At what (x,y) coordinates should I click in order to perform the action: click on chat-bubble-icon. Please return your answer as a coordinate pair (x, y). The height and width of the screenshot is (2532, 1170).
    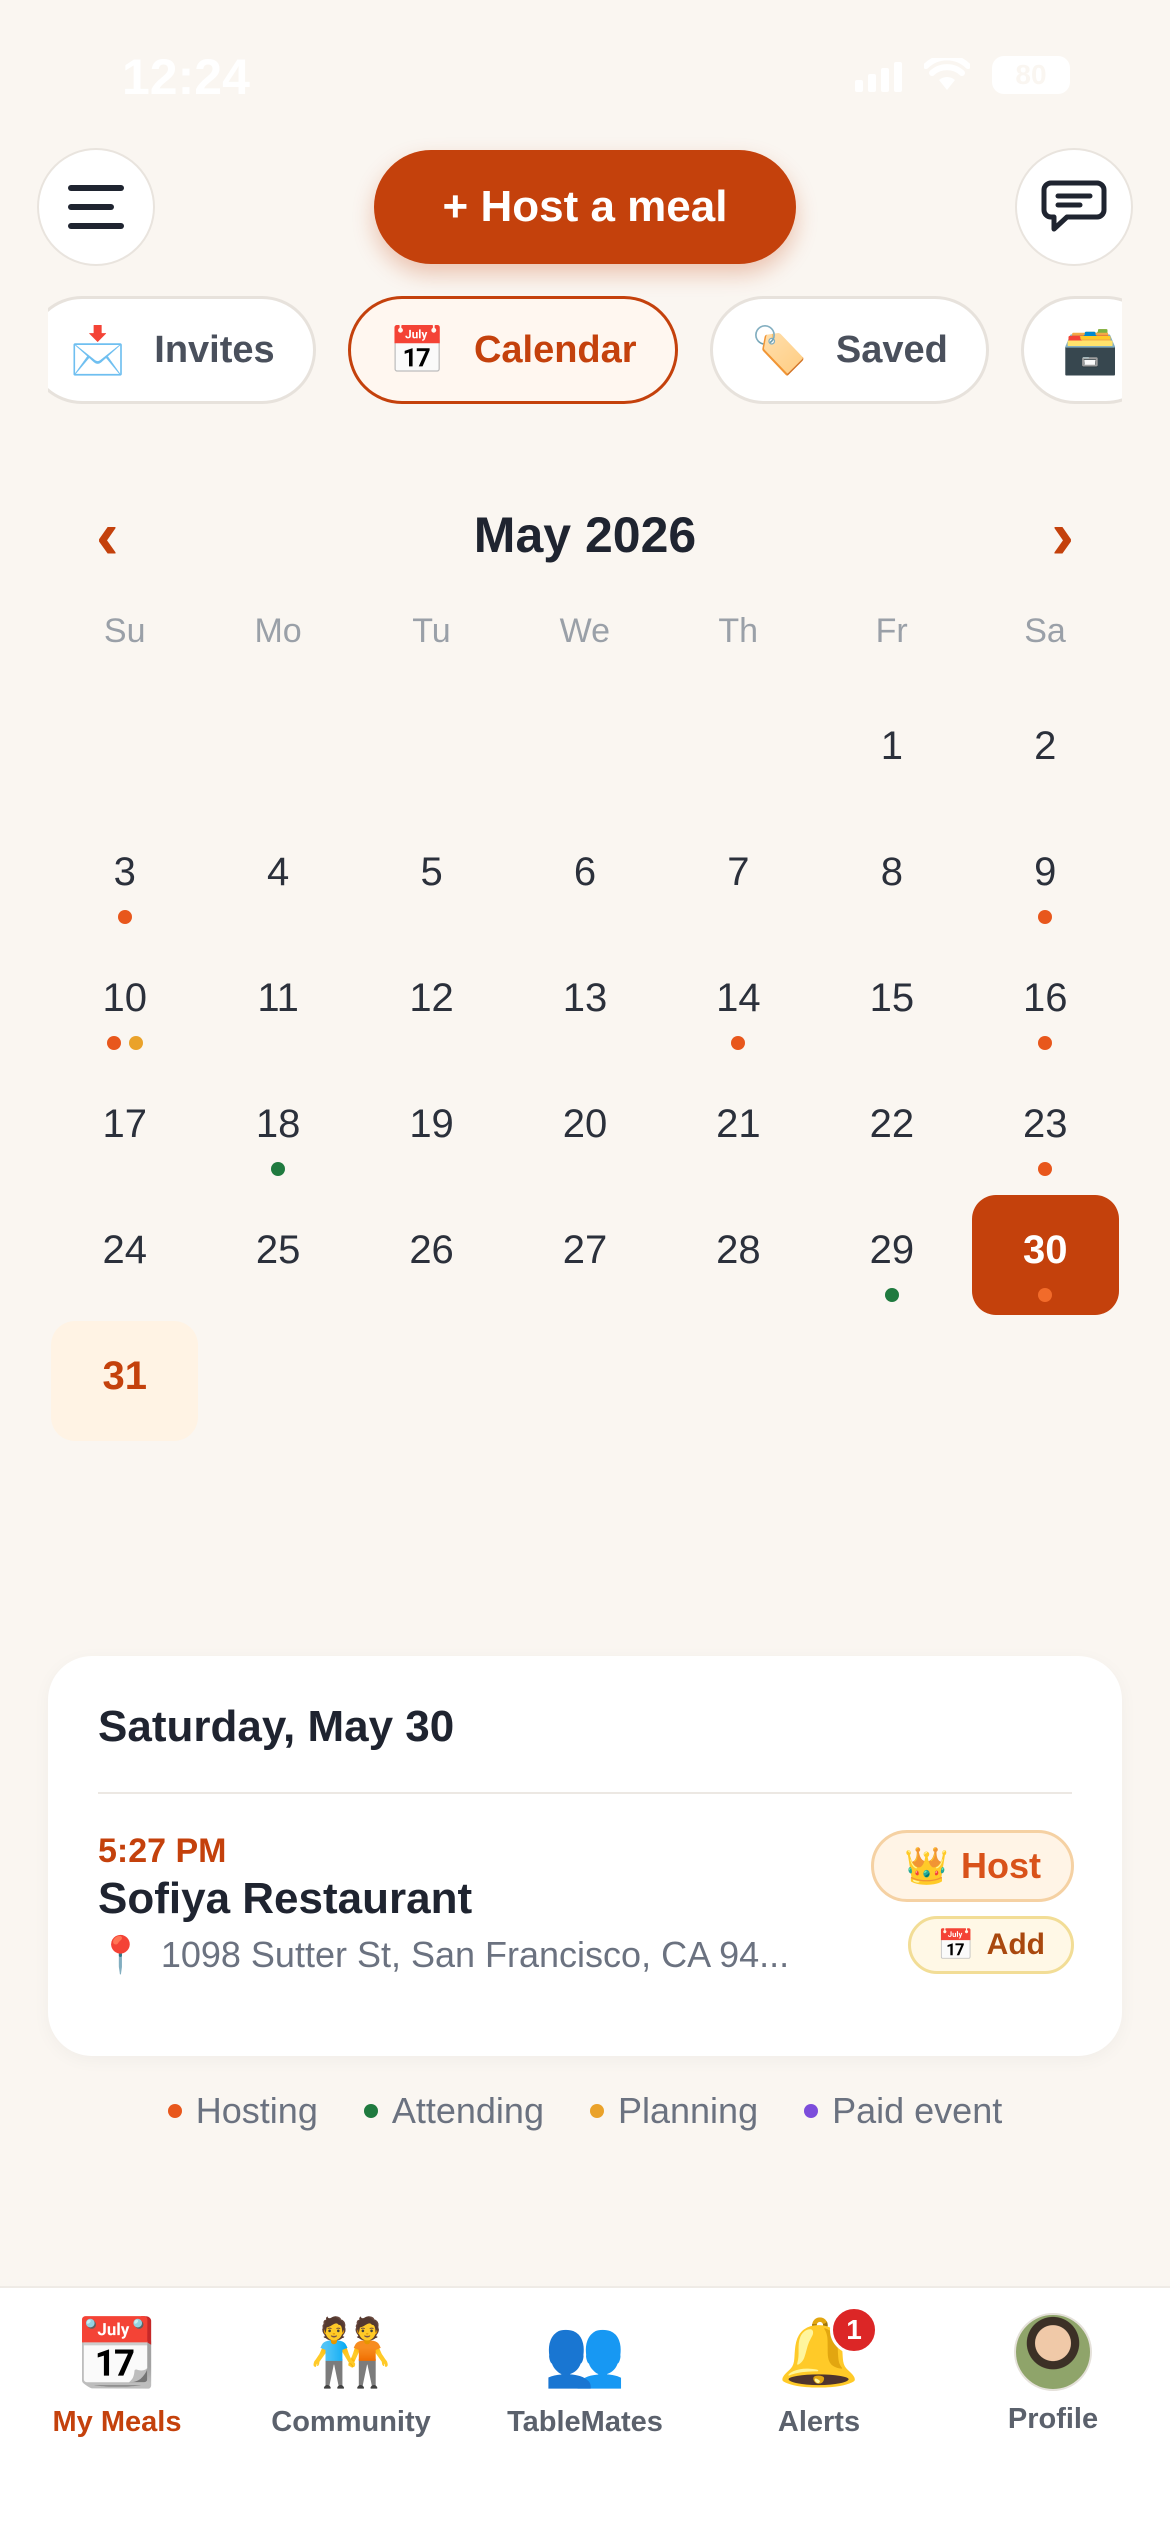
    Looking at the image, I should click on (1074, 206).